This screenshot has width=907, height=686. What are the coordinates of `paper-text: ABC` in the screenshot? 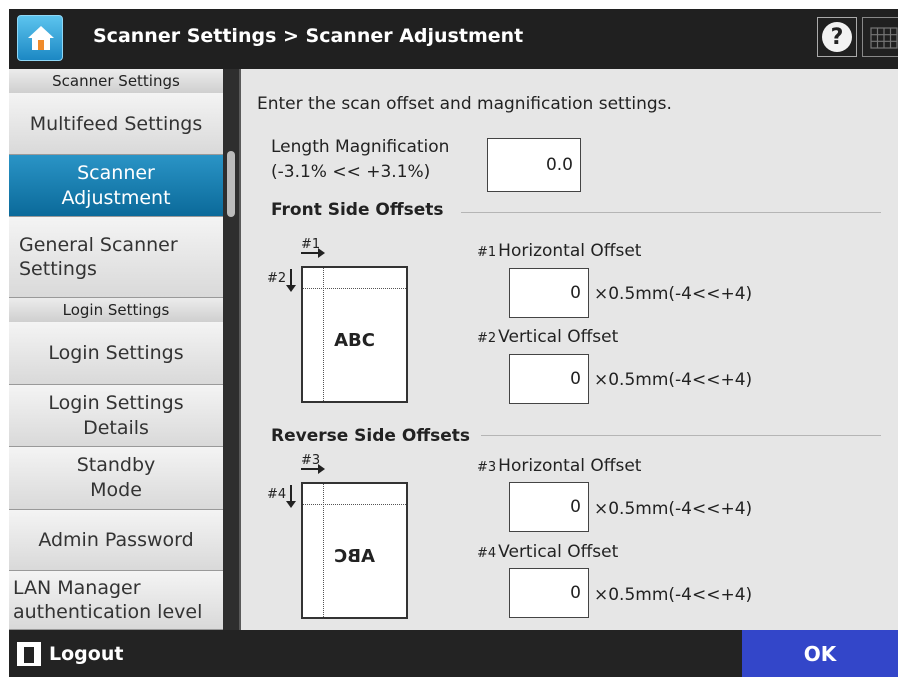 It's located at (354, 340).